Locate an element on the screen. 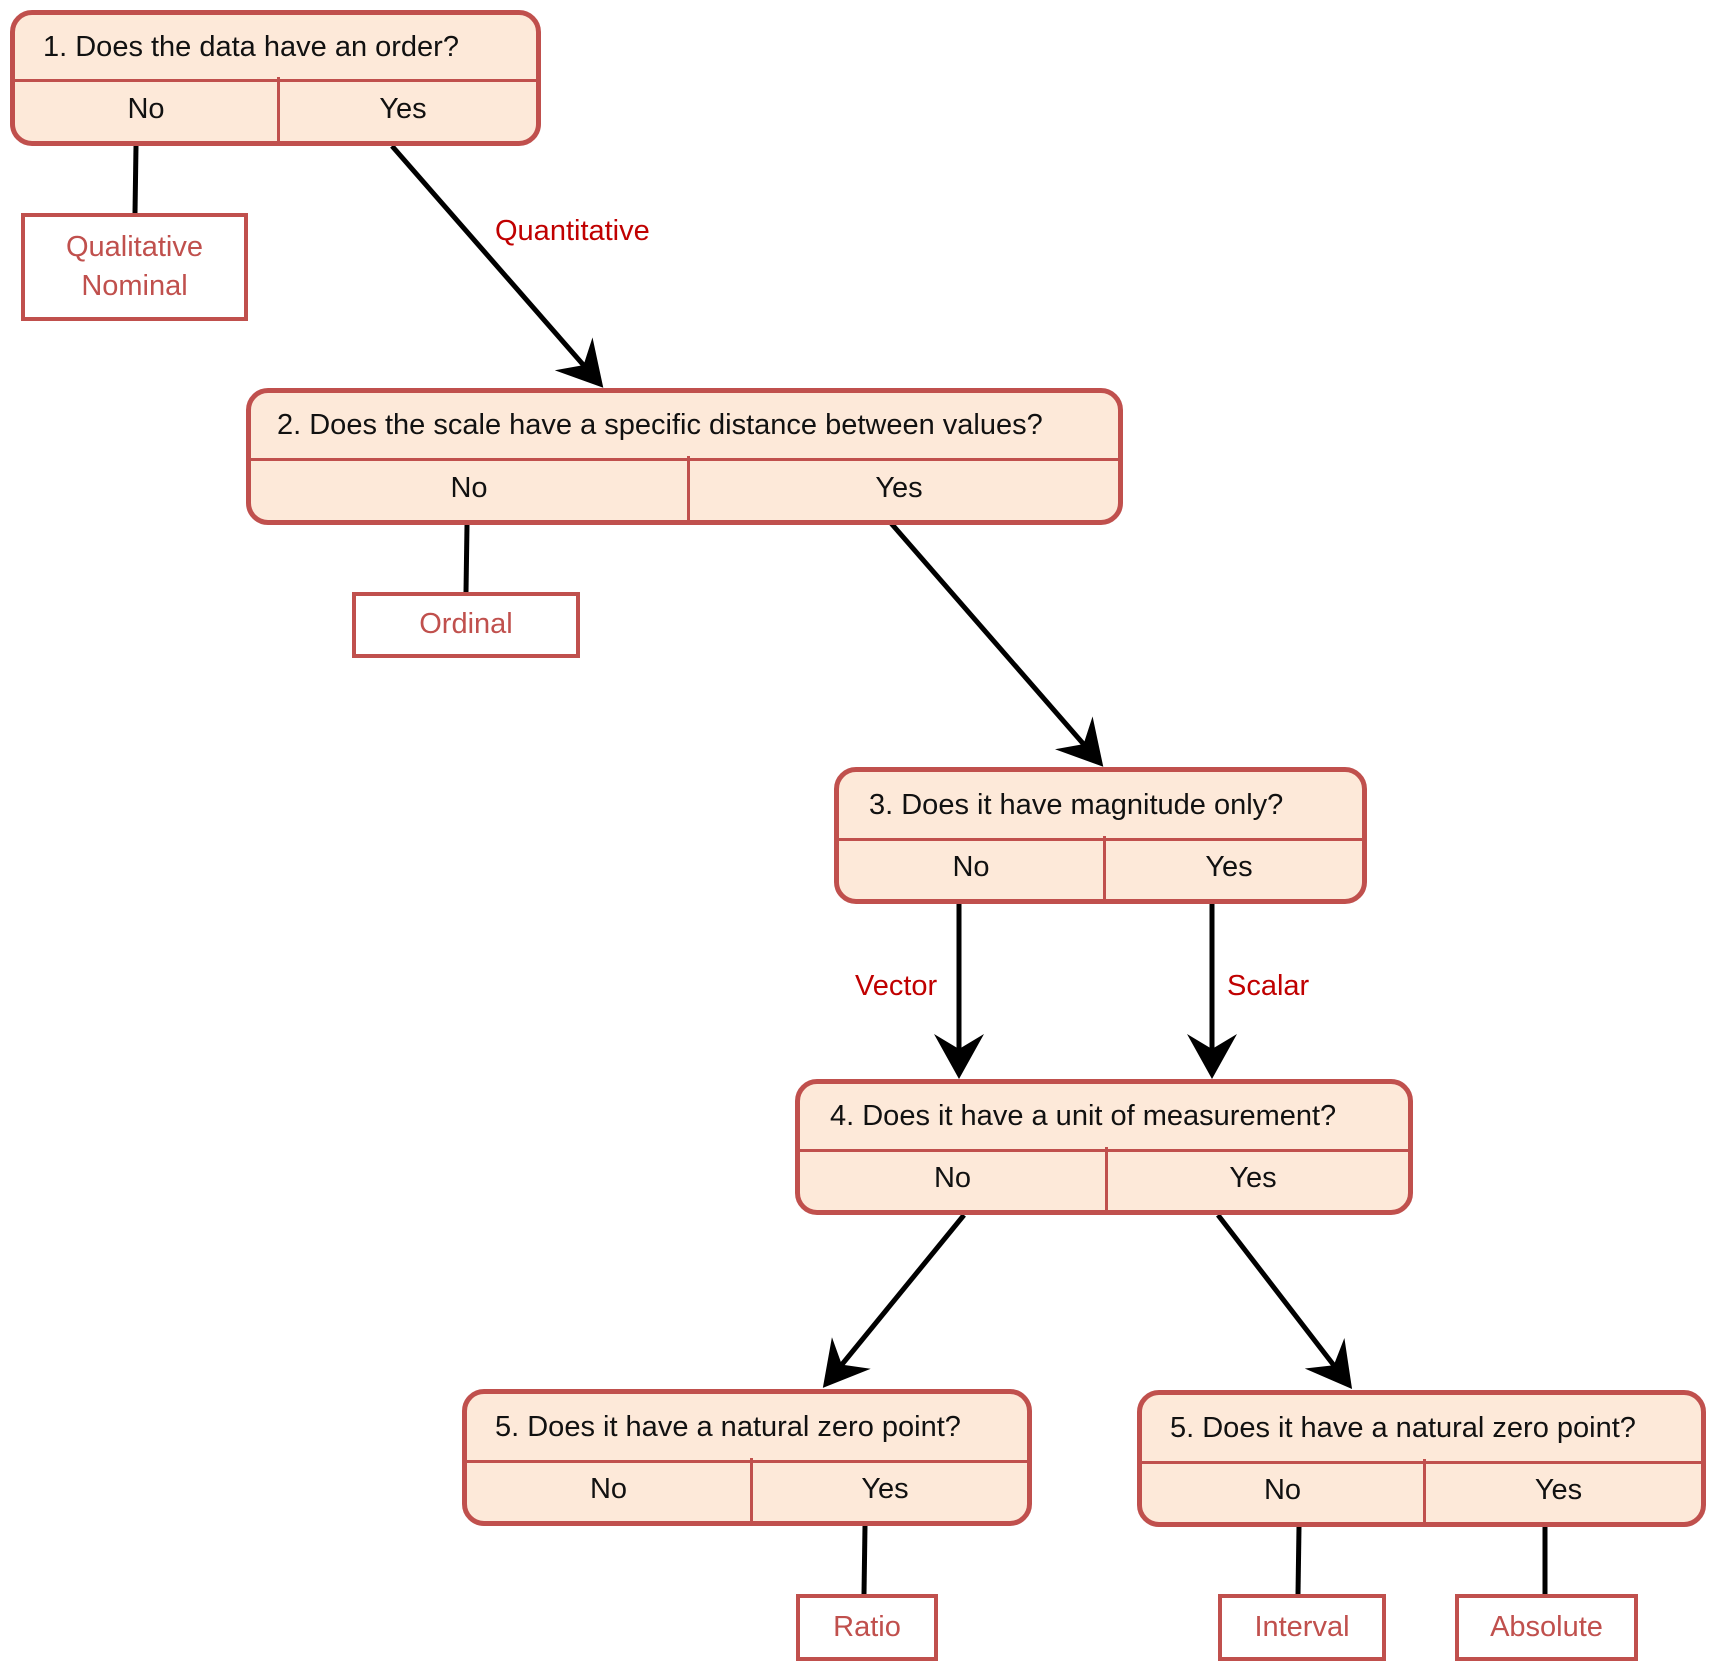 This screenshot has height=1669, width=1709. question-box-3: 3. Does it have magnitude only? No Yes is located at coordinates (1100, 835).